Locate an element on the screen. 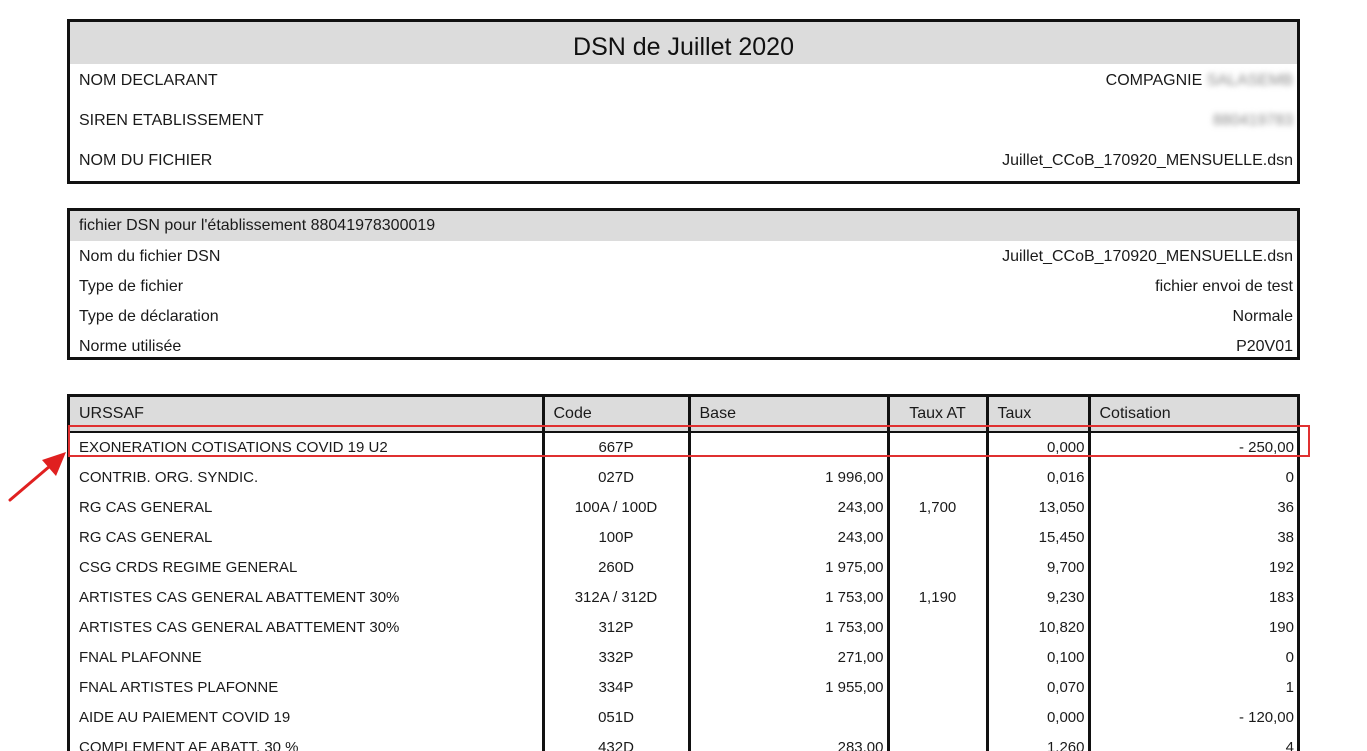 The image size is (1367, 751). cell-code: 334P is located at coordinates (615, 688).